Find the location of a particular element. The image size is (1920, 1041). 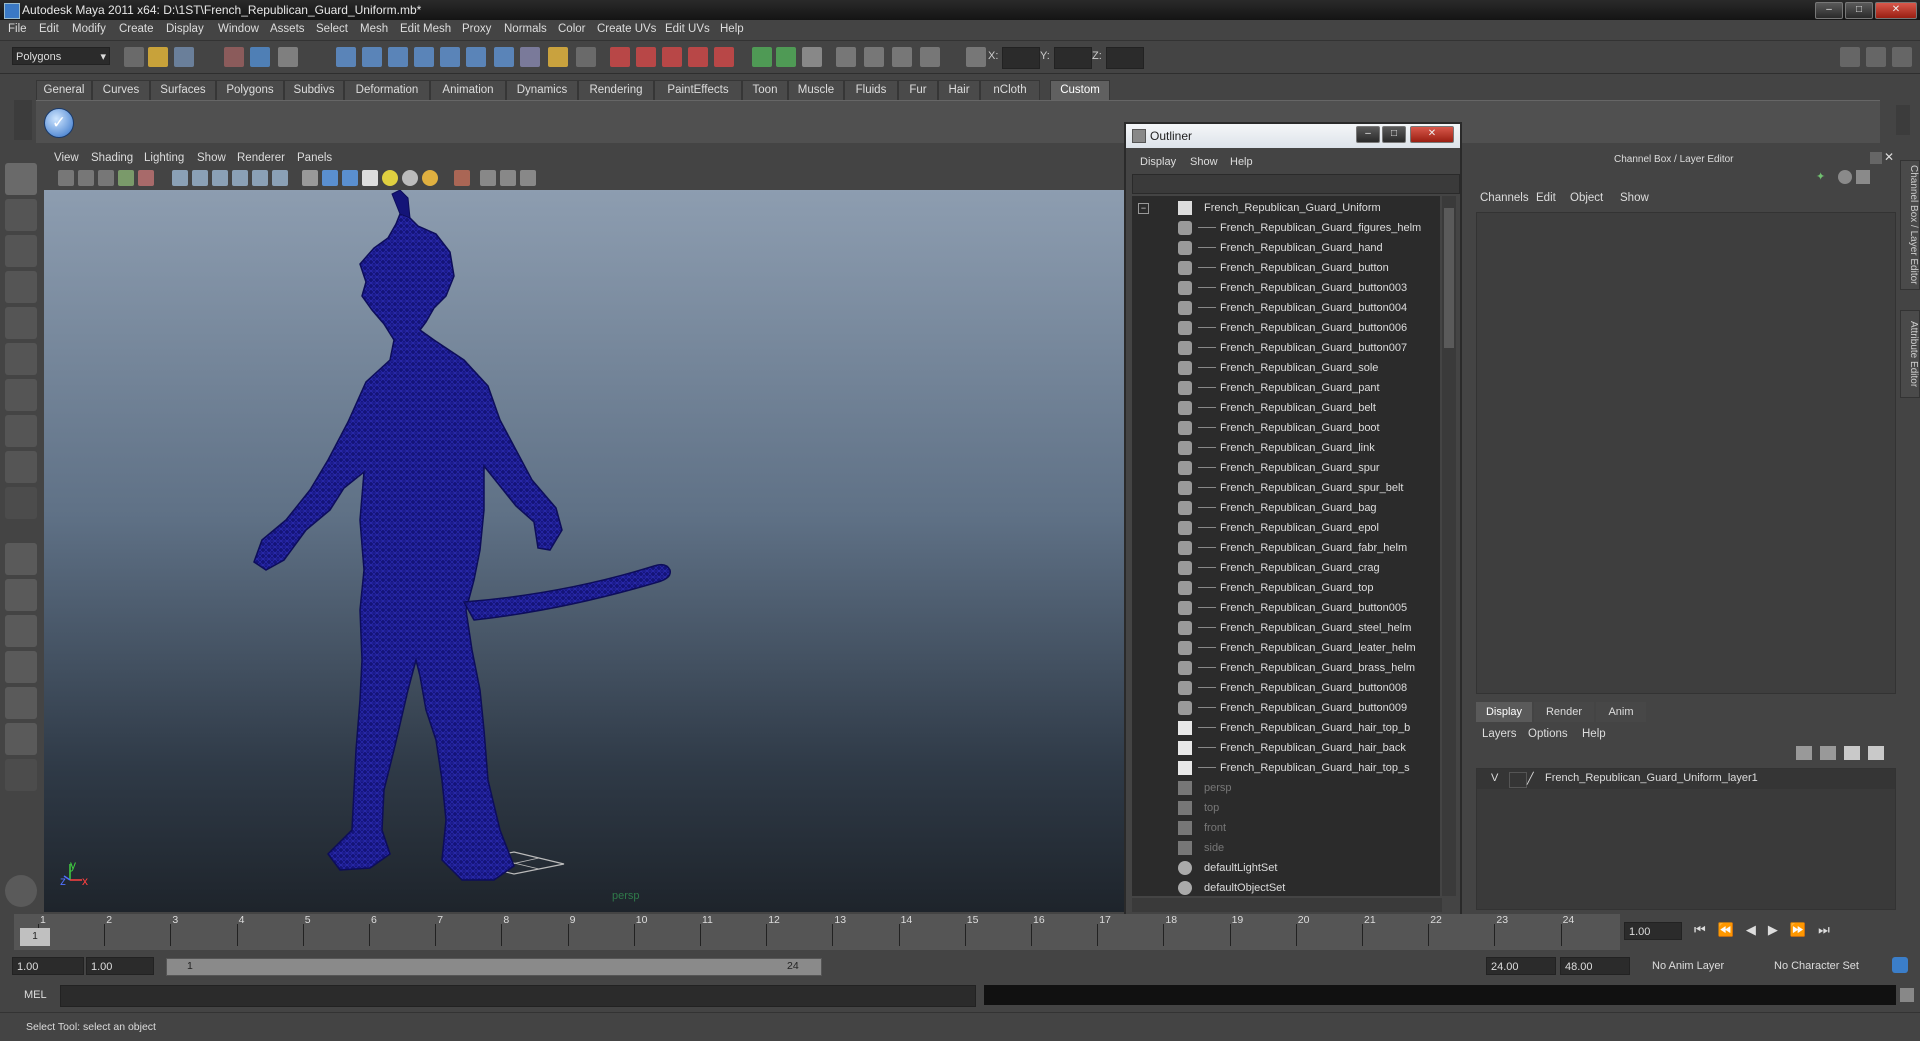

input-line-icon is located at coordinates (762, 57).